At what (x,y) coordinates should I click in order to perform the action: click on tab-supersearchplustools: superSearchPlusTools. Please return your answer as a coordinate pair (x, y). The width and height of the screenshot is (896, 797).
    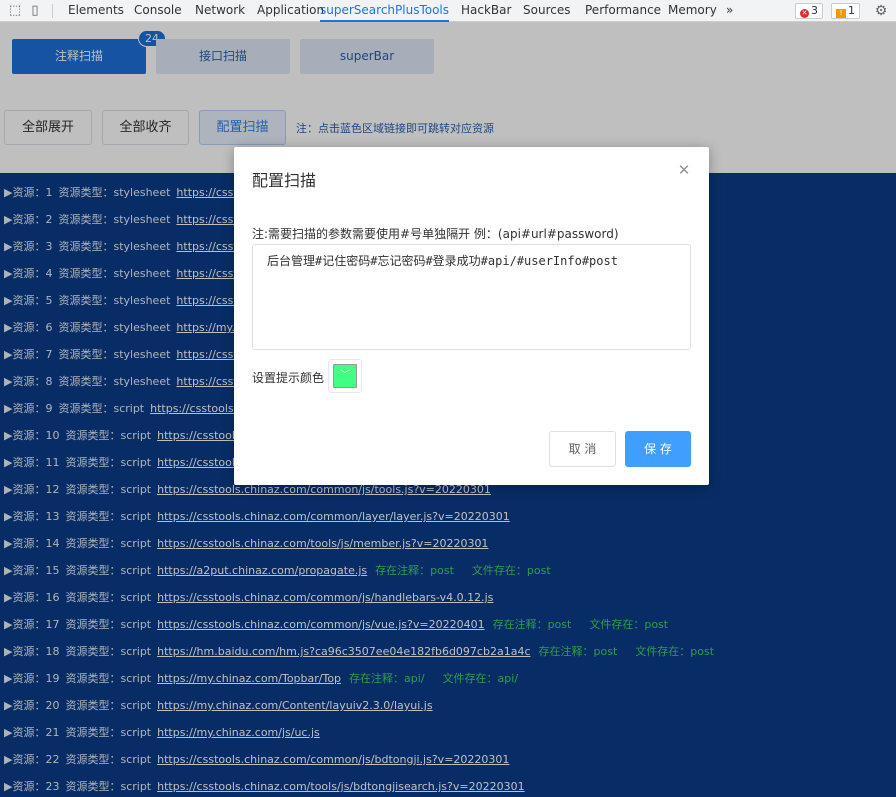
    Looking at the image, I should click on (385, 11).